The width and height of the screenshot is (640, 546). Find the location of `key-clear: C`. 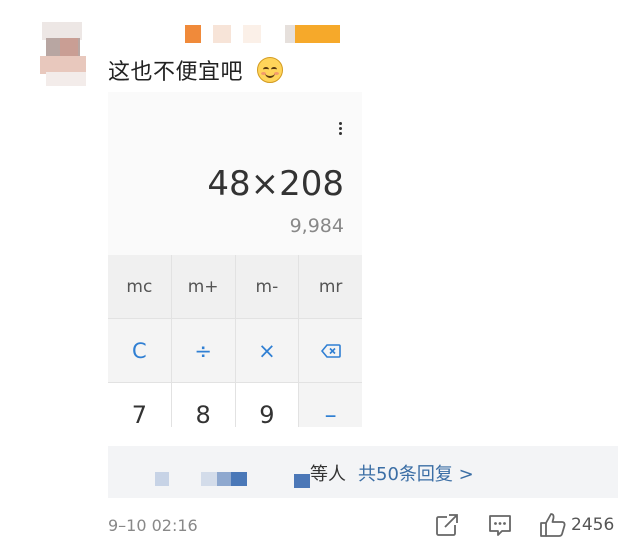

key-clear: C is located at coordinates (140, 351).